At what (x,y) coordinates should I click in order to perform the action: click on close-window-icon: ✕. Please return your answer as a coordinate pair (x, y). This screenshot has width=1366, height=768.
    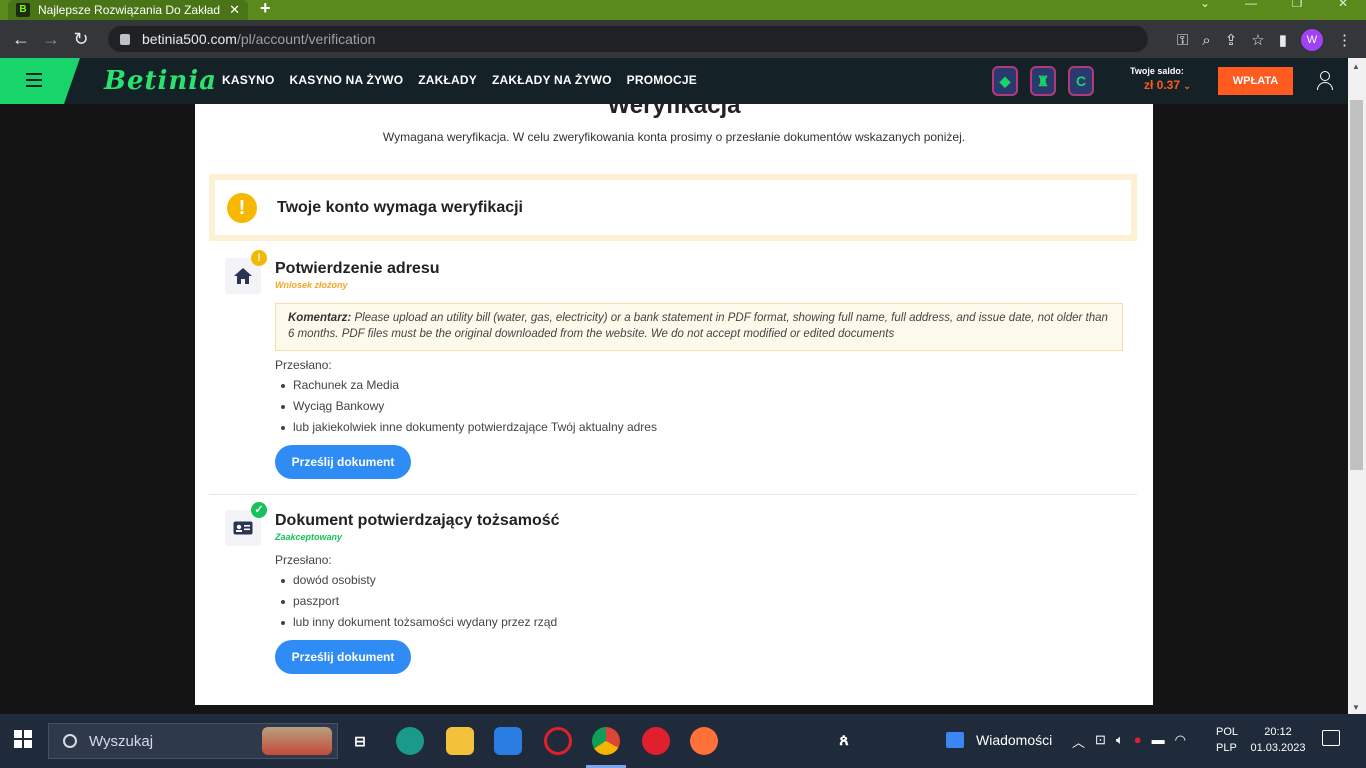
    Looking at the image, I should click on (1343, 5).